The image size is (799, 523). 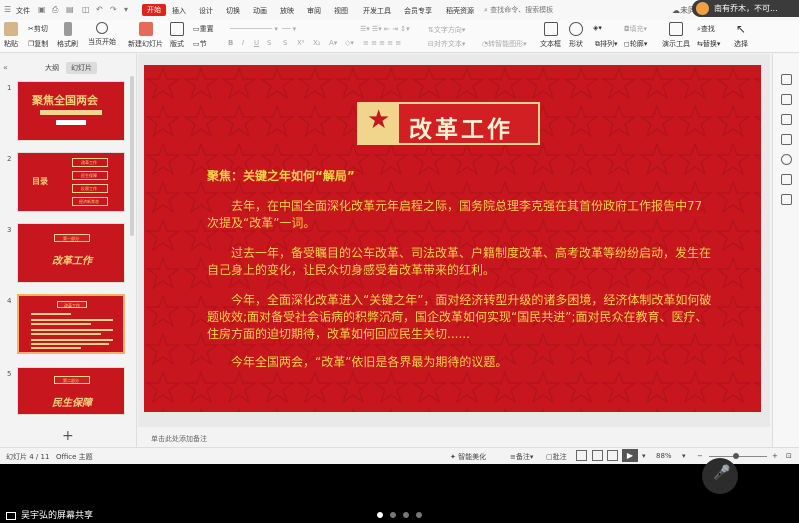 What do you see at coordinates (377, 11) in the screenshot?
I see `tab-developer: 开发工具` at bounding box center [377, 11].